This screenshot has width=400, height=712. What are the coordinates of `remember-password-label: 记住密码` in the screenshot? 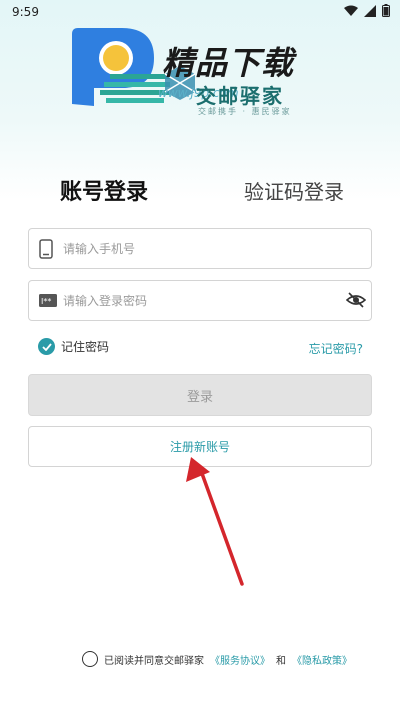 It's located at (85, 347).